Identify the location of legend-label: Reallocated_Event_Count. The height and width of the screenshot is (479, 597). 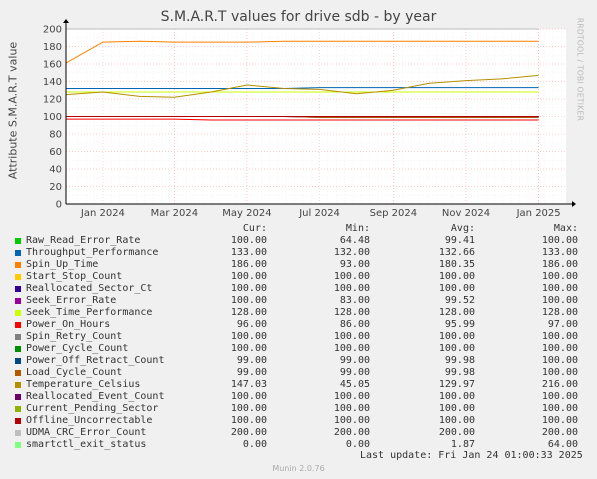
(95, 396).